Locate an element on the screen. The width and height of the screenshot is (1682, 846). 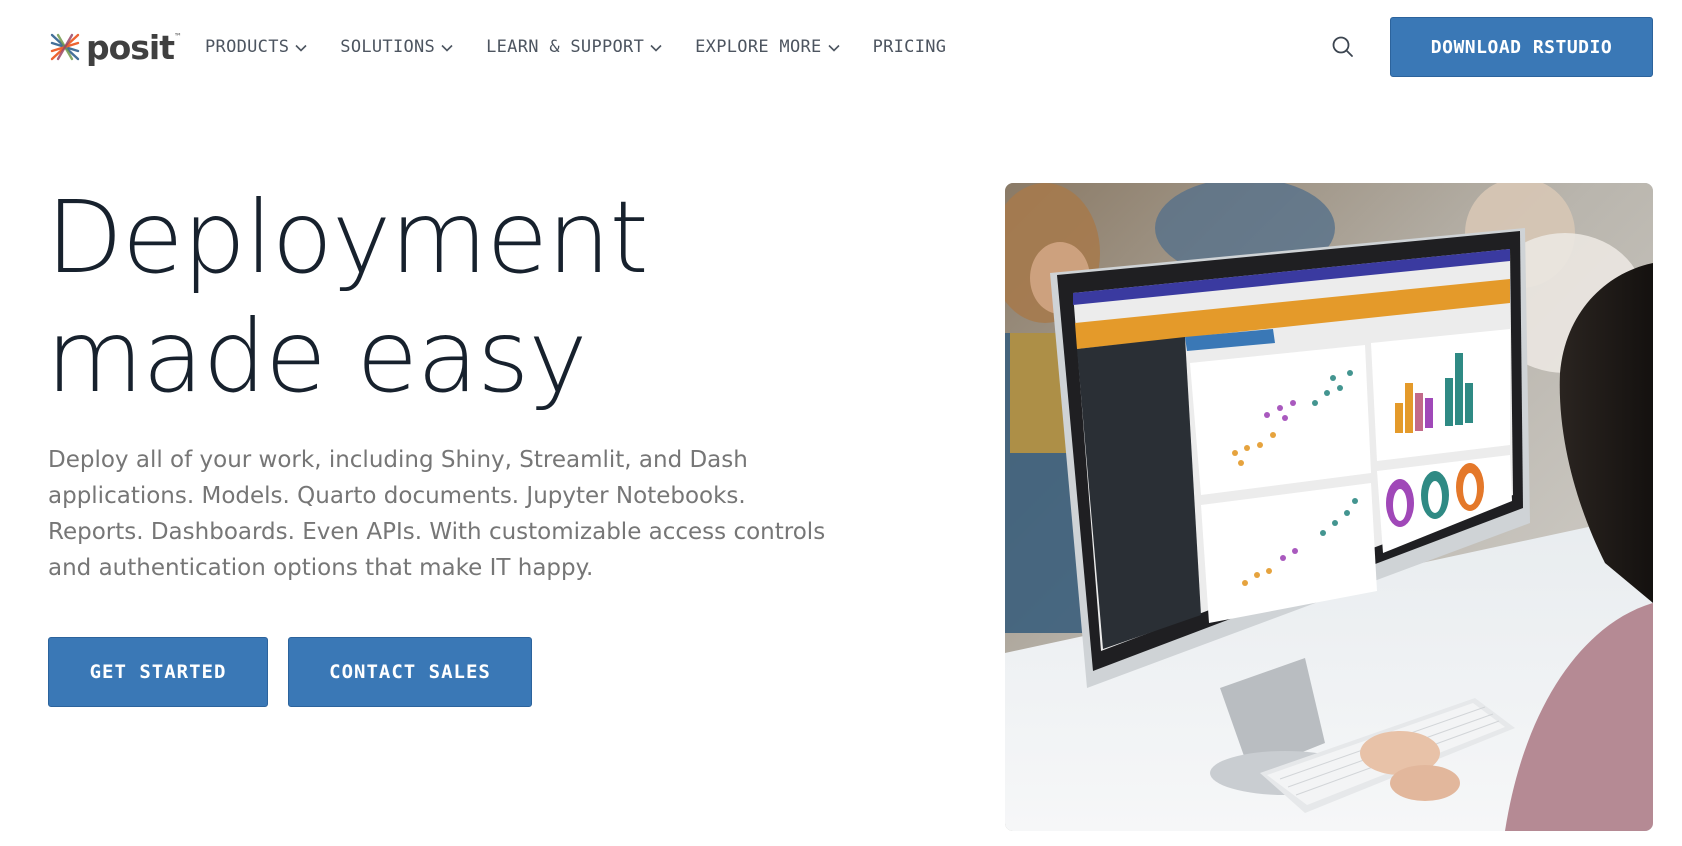
posit-logo-icon is located at coordinates (65, 47).